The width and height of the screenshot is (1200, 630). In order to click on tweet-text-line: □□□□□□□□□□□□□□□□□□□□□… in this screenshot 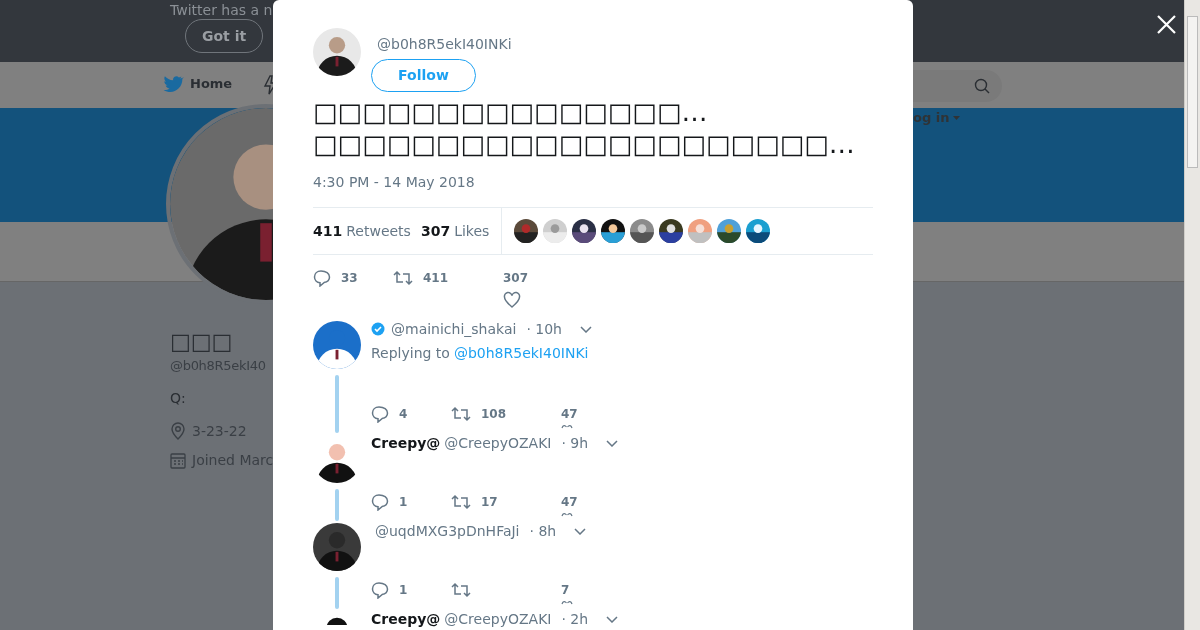, I will do `click(584, 144)`.